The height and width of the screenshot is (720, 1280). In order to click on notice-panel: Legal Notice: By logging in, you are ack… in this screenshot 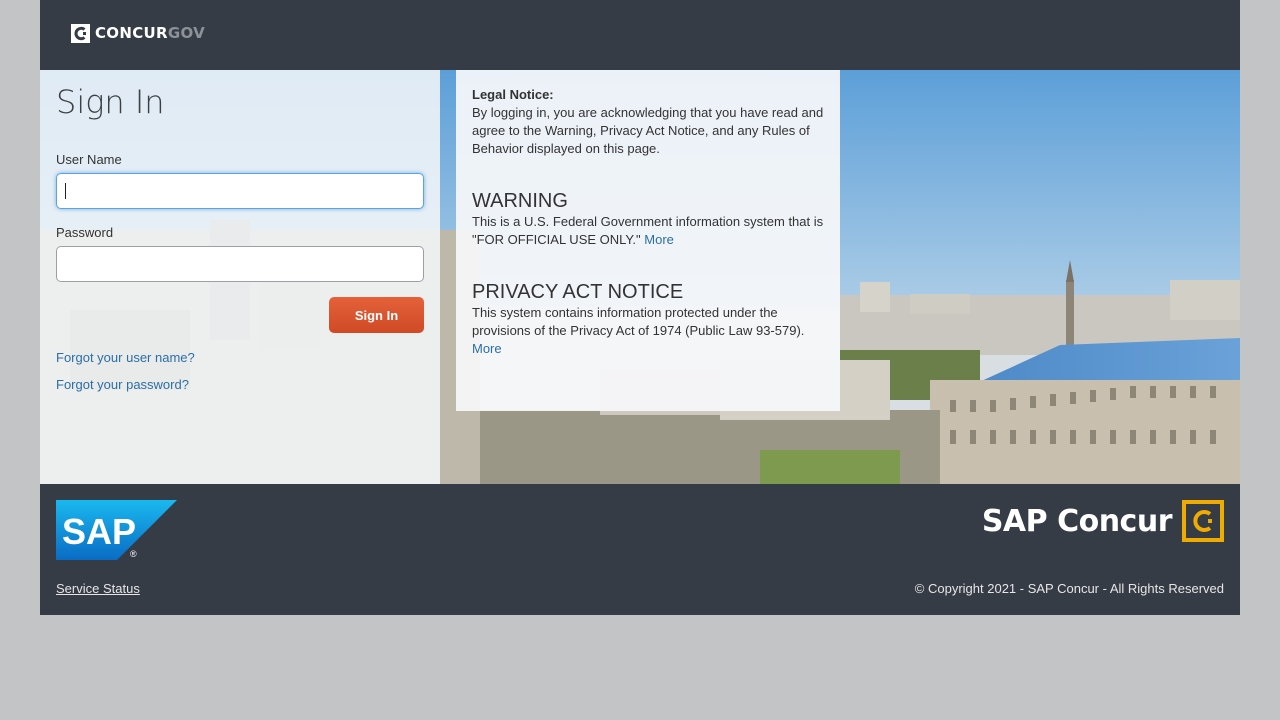, I will do `click(648, 240)`.